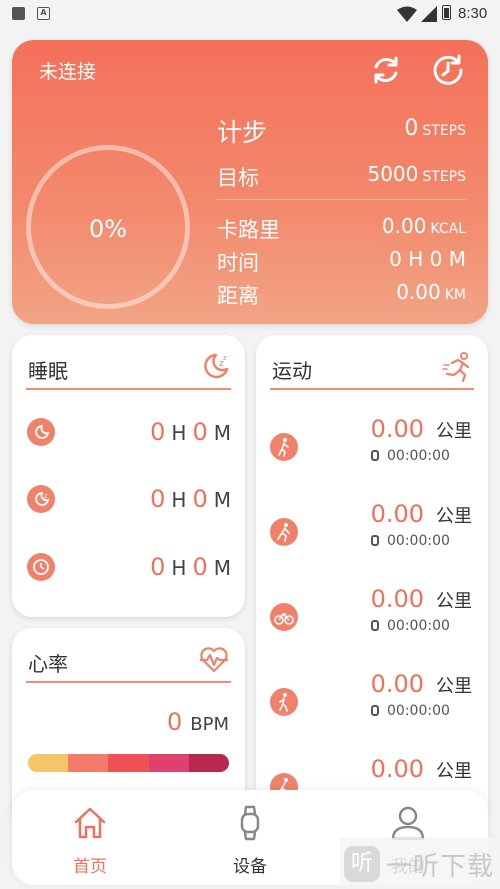  What do you see at coordinates (372, 450) in the screenshot?
I see `sport-row-walk: 0.00 公里 00:00:00` at bounding box center [372, 450].